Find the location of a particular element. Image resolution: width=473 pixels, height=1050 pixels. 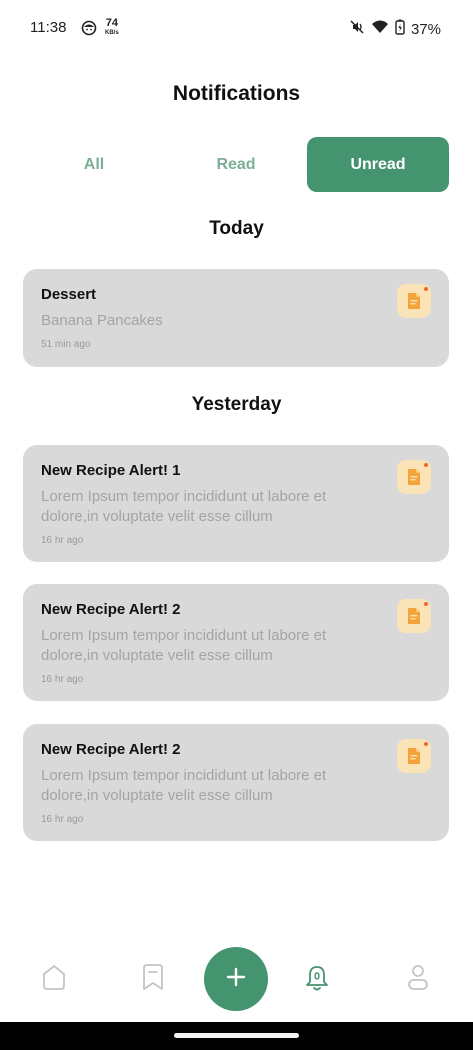

tab-read: Read is located at coordinates (236, 164).